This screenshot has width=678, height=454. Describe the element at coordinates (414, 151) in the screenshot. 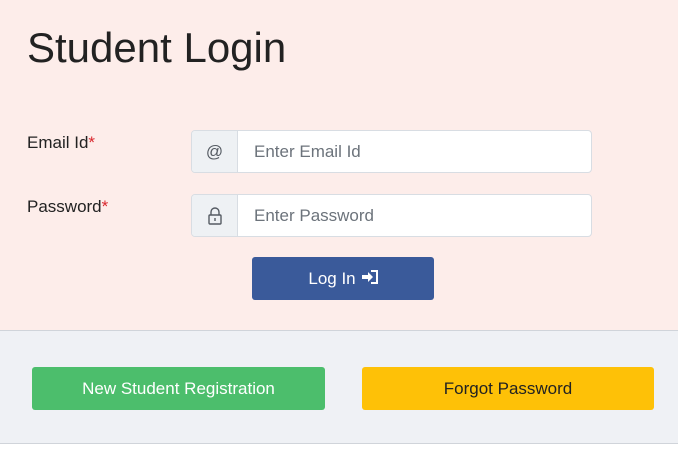

I see `email-input` at that location.